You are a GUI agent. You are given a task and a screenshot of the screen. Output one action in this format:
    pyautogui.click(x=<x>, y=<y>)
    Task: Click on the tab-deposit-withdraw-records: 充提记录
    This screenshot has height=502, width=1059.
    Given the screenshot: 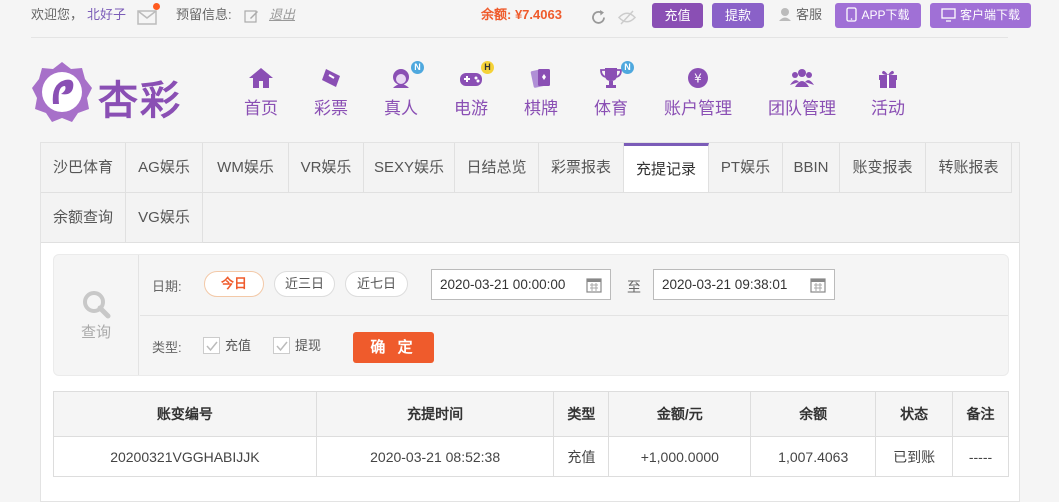 What is the action you would take?
    pyautogui.click(x=666, y=168)
    